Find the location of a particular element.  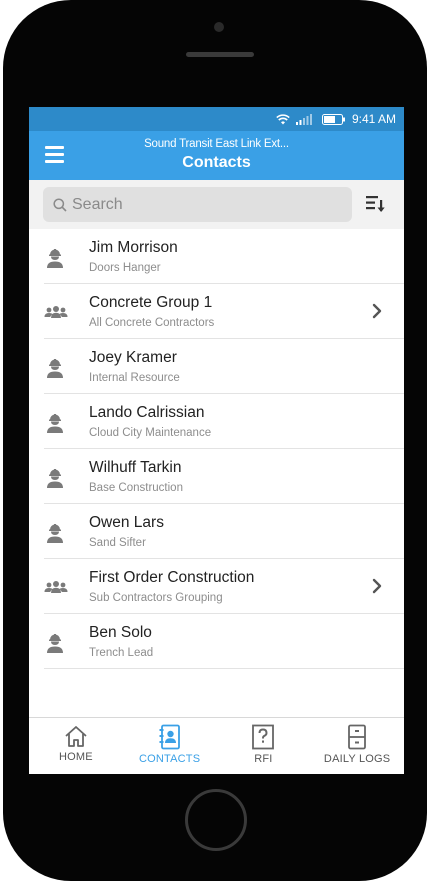

home-button is located at coordinates (216, 820).